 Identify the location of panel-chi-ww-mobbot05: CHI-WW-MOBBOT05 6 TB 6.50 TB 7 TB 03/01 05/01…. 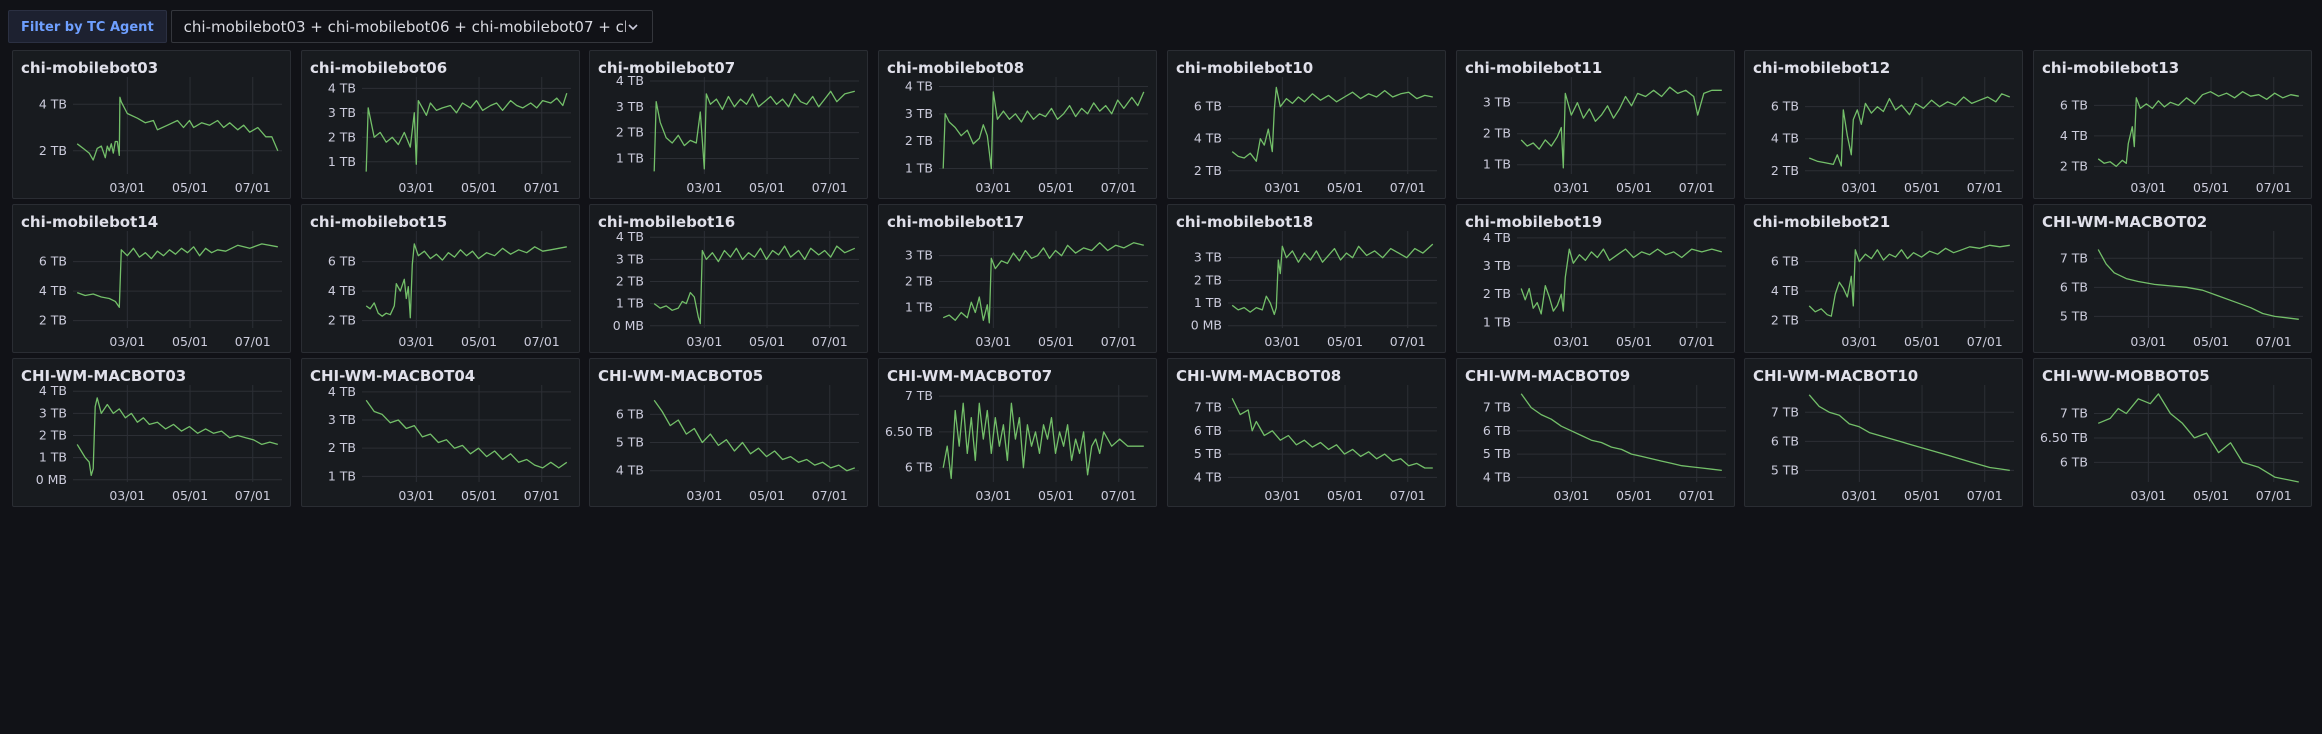
(2172, 432).